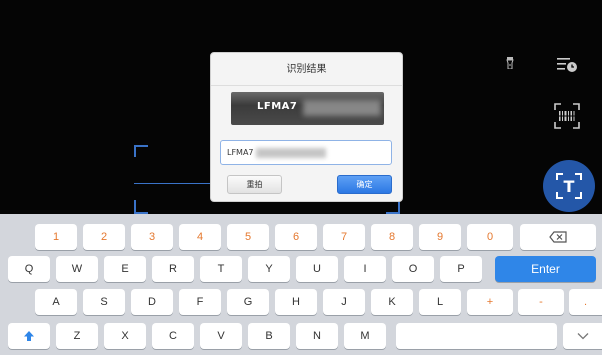 This screenshot has width=602, height=355. Describe the element at coordinates (392, 302) in the screenshot. I see `key-k: K` at that location.